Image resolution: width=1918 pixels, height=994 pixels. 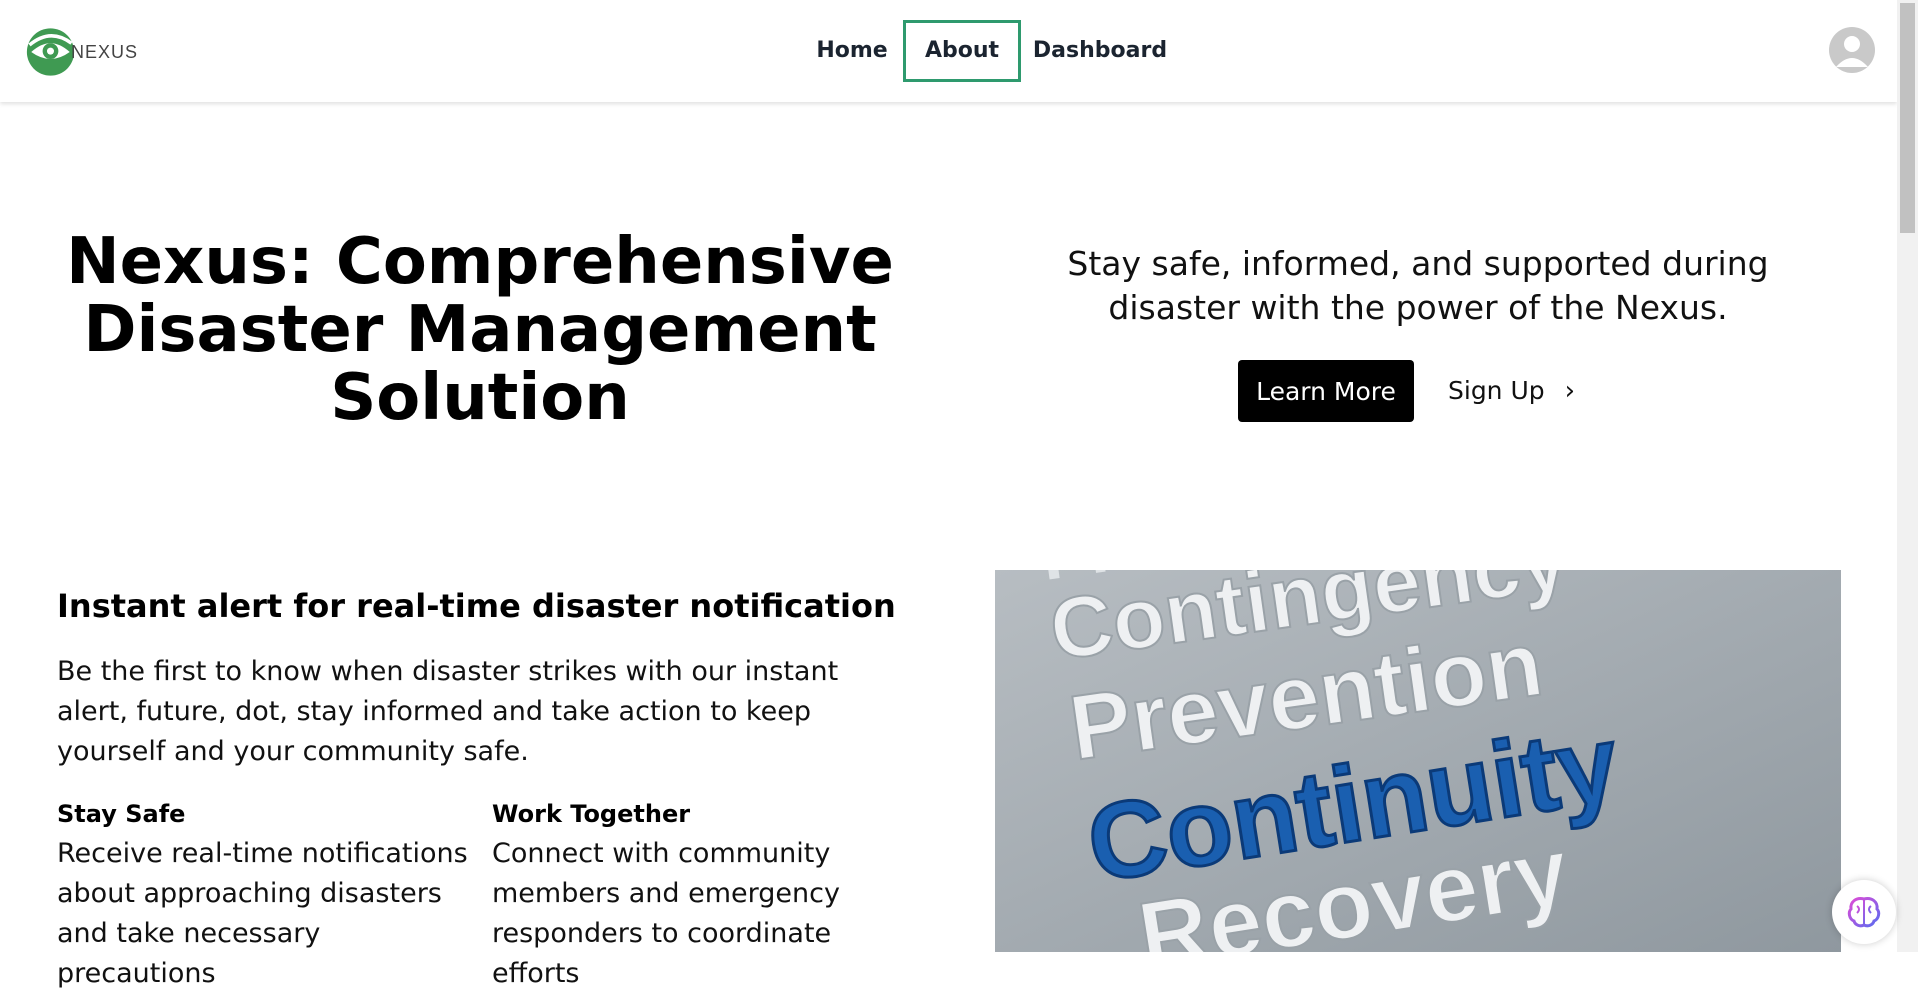 I want to click on user-avatar-icon, so click(x=1852, y=50).